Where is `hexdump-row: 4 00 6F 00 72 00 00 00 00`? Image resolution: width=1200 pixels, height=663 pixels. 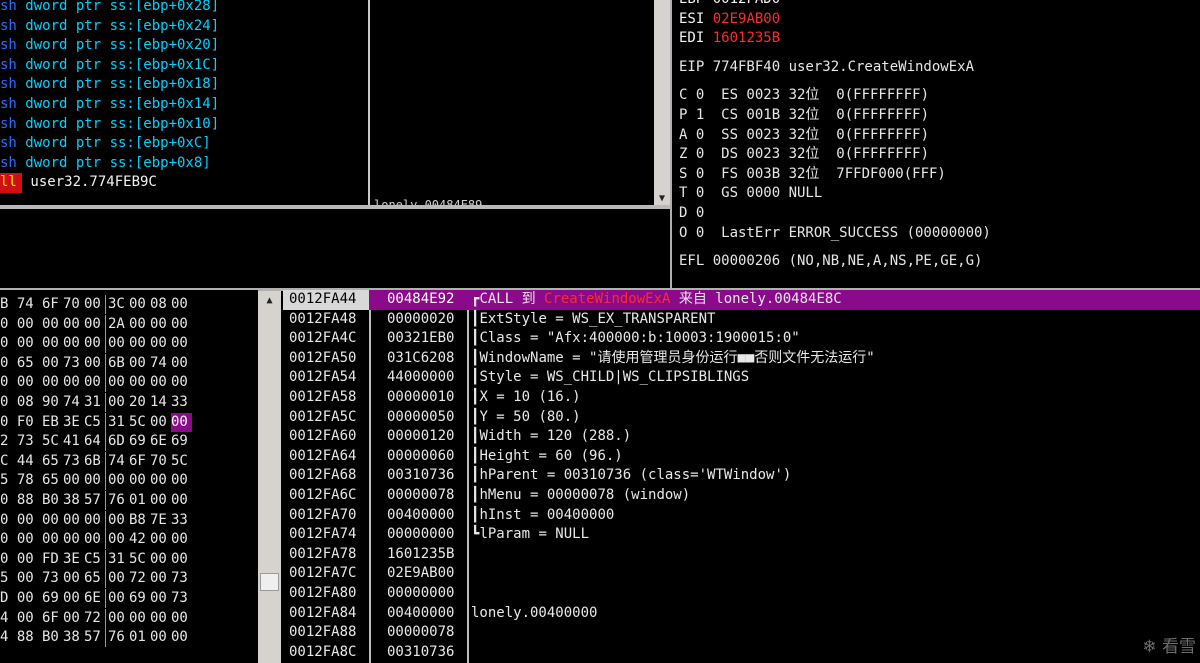 hexdump-row: 4 00 6F 00 72 00 00 00 00 is located at coordinates (129, 618).